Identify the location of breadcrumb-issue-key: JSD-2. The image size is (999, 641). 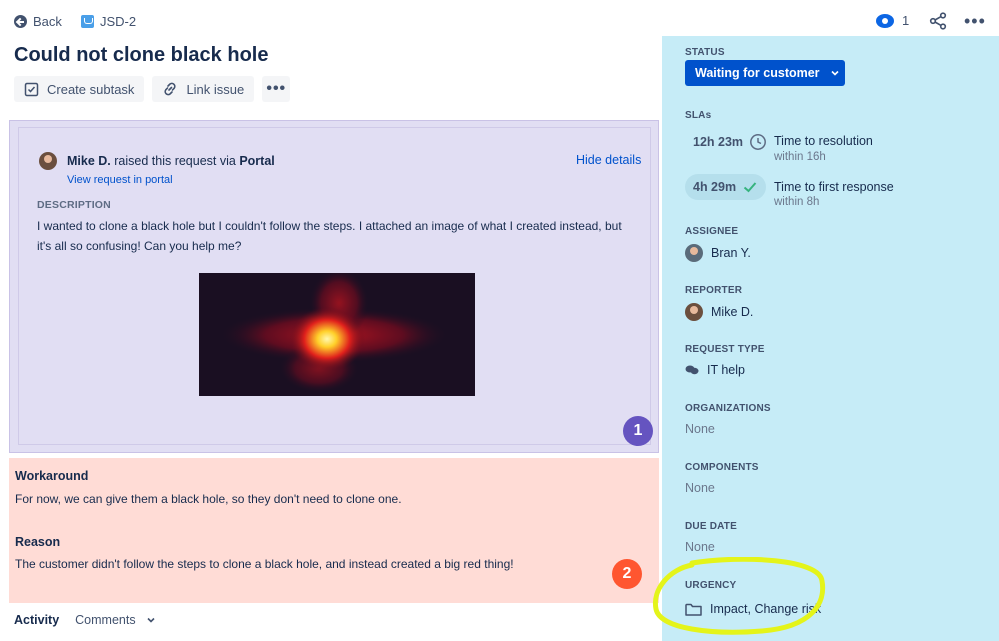
(108, 21).